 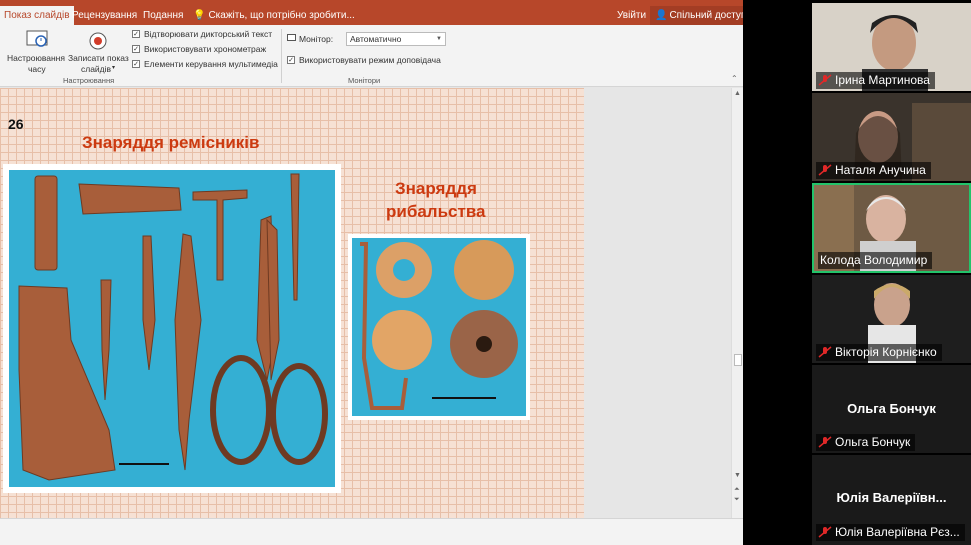 What do you see at coordinates (16, 124) in the screenshot?
I see `slide-number: 26` at bounding box center [16, 124].